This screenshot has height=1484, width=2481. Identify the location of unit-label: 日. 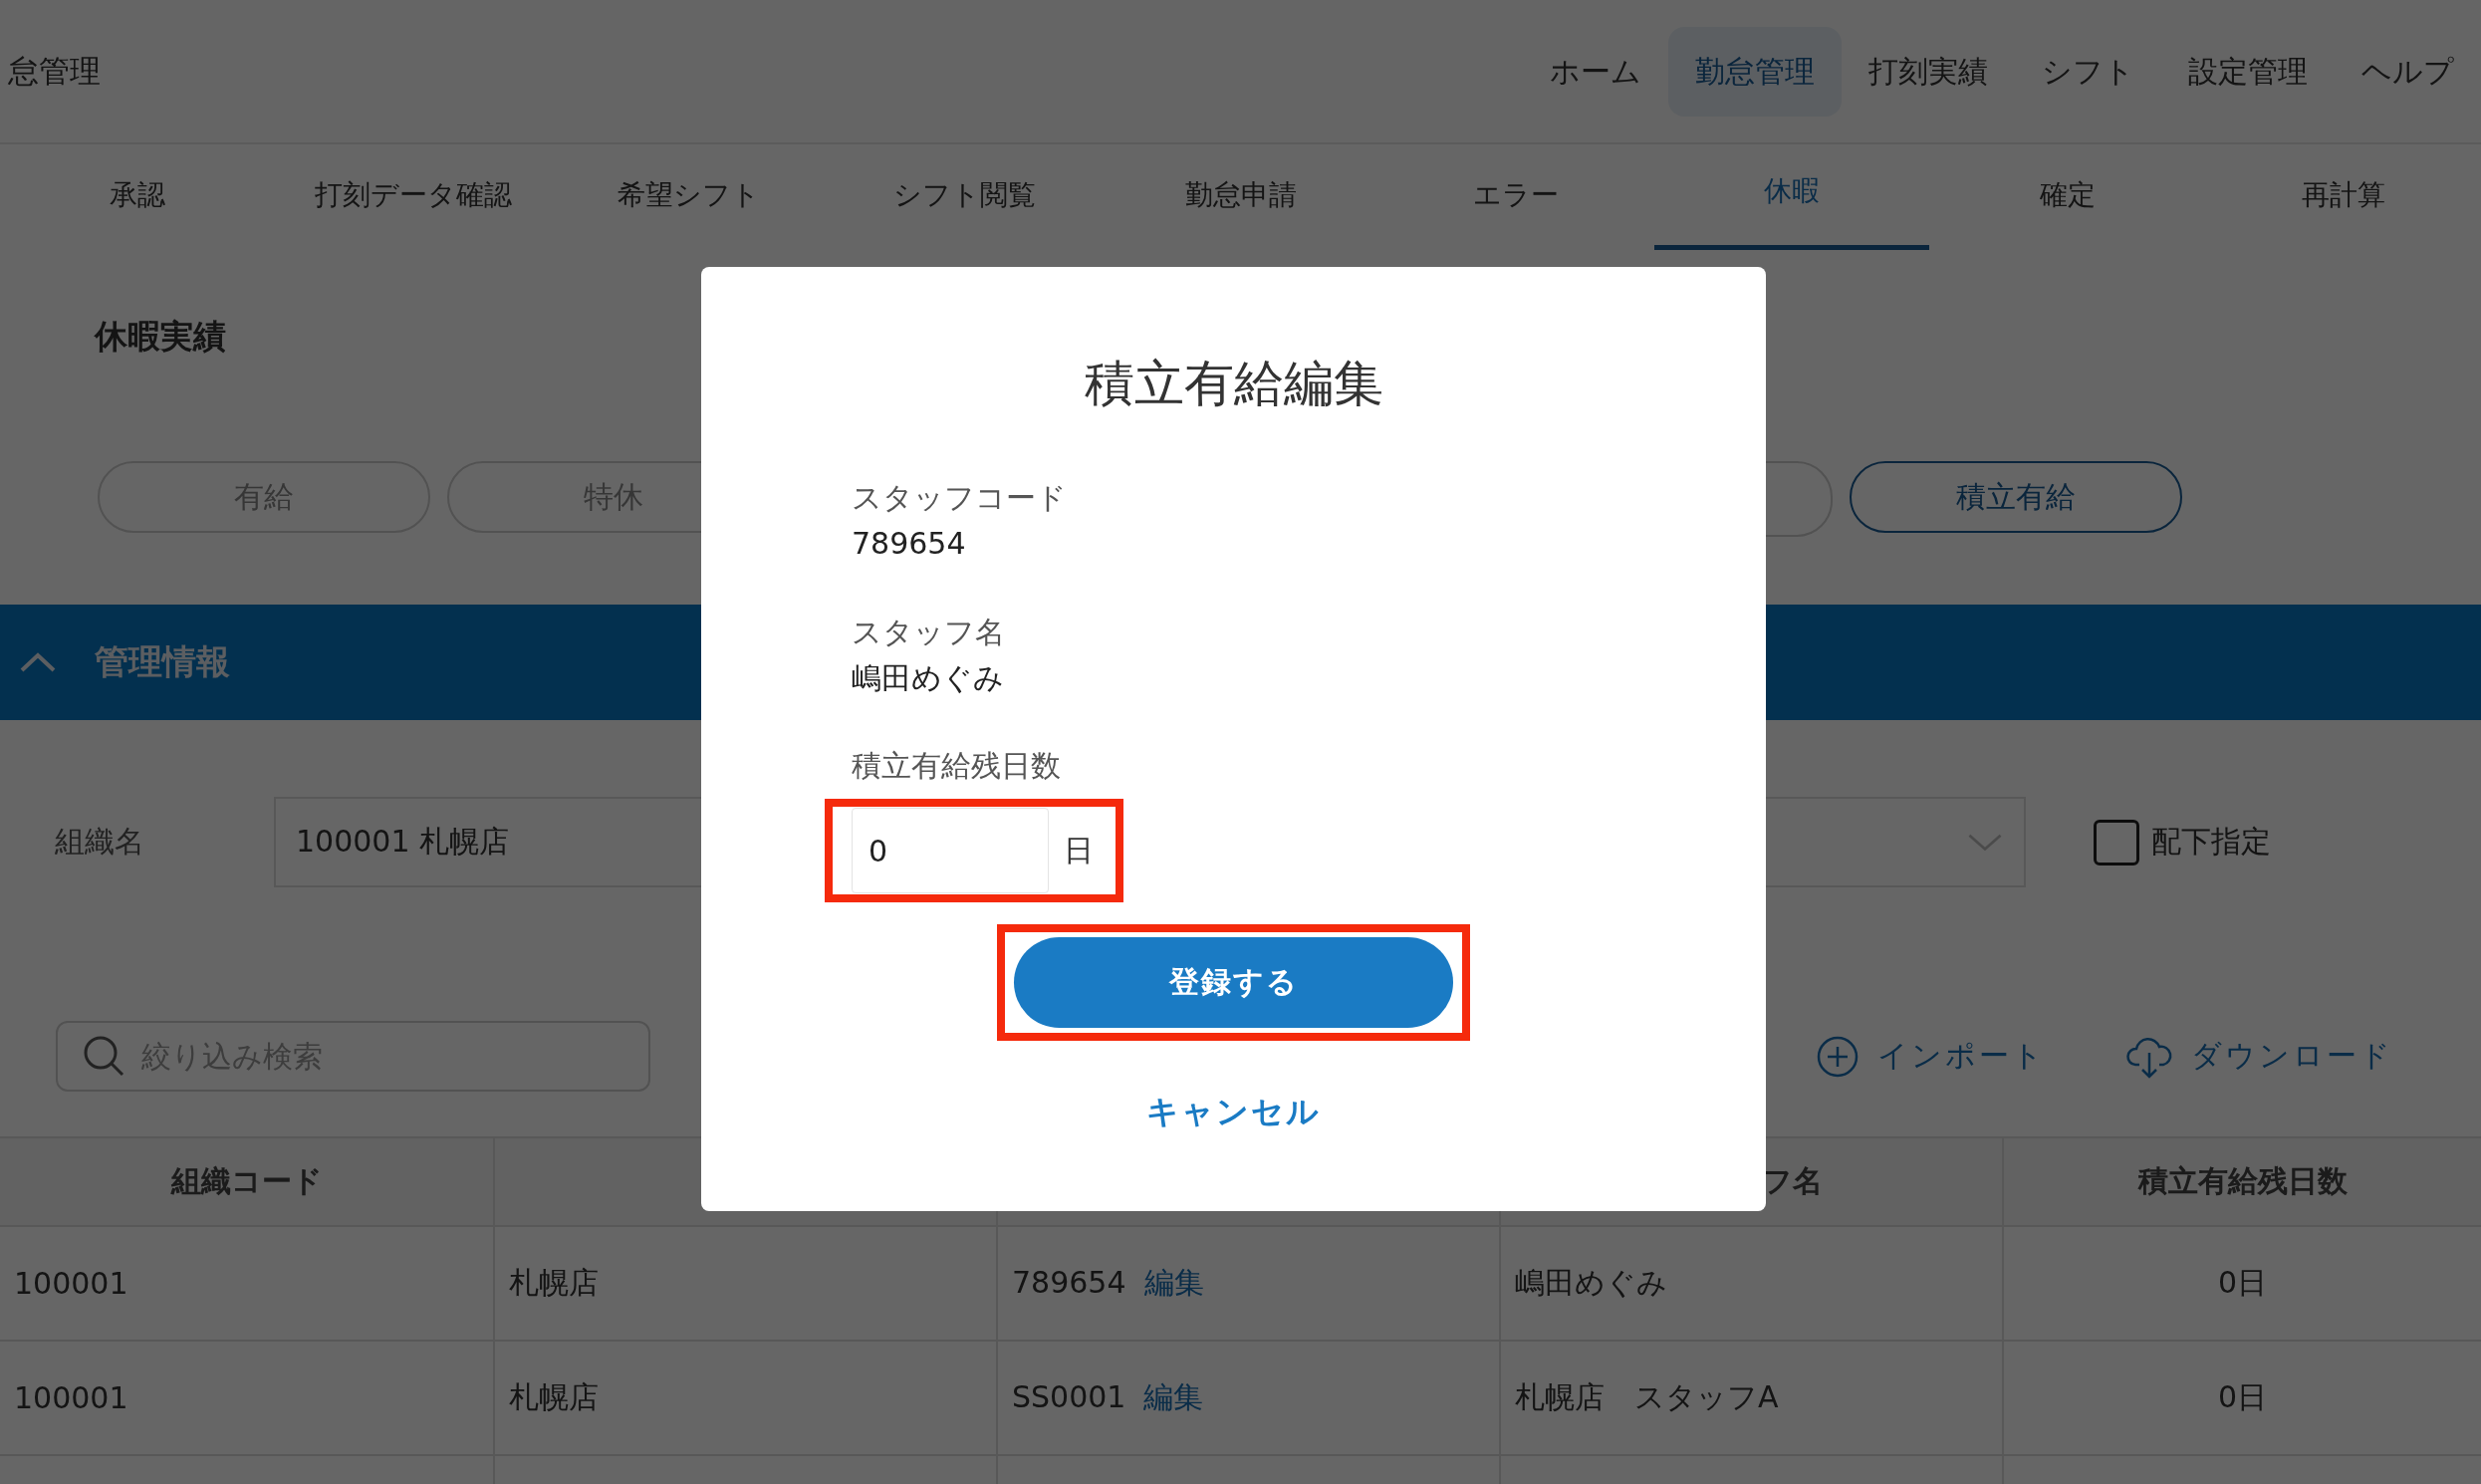
(1079, 850).